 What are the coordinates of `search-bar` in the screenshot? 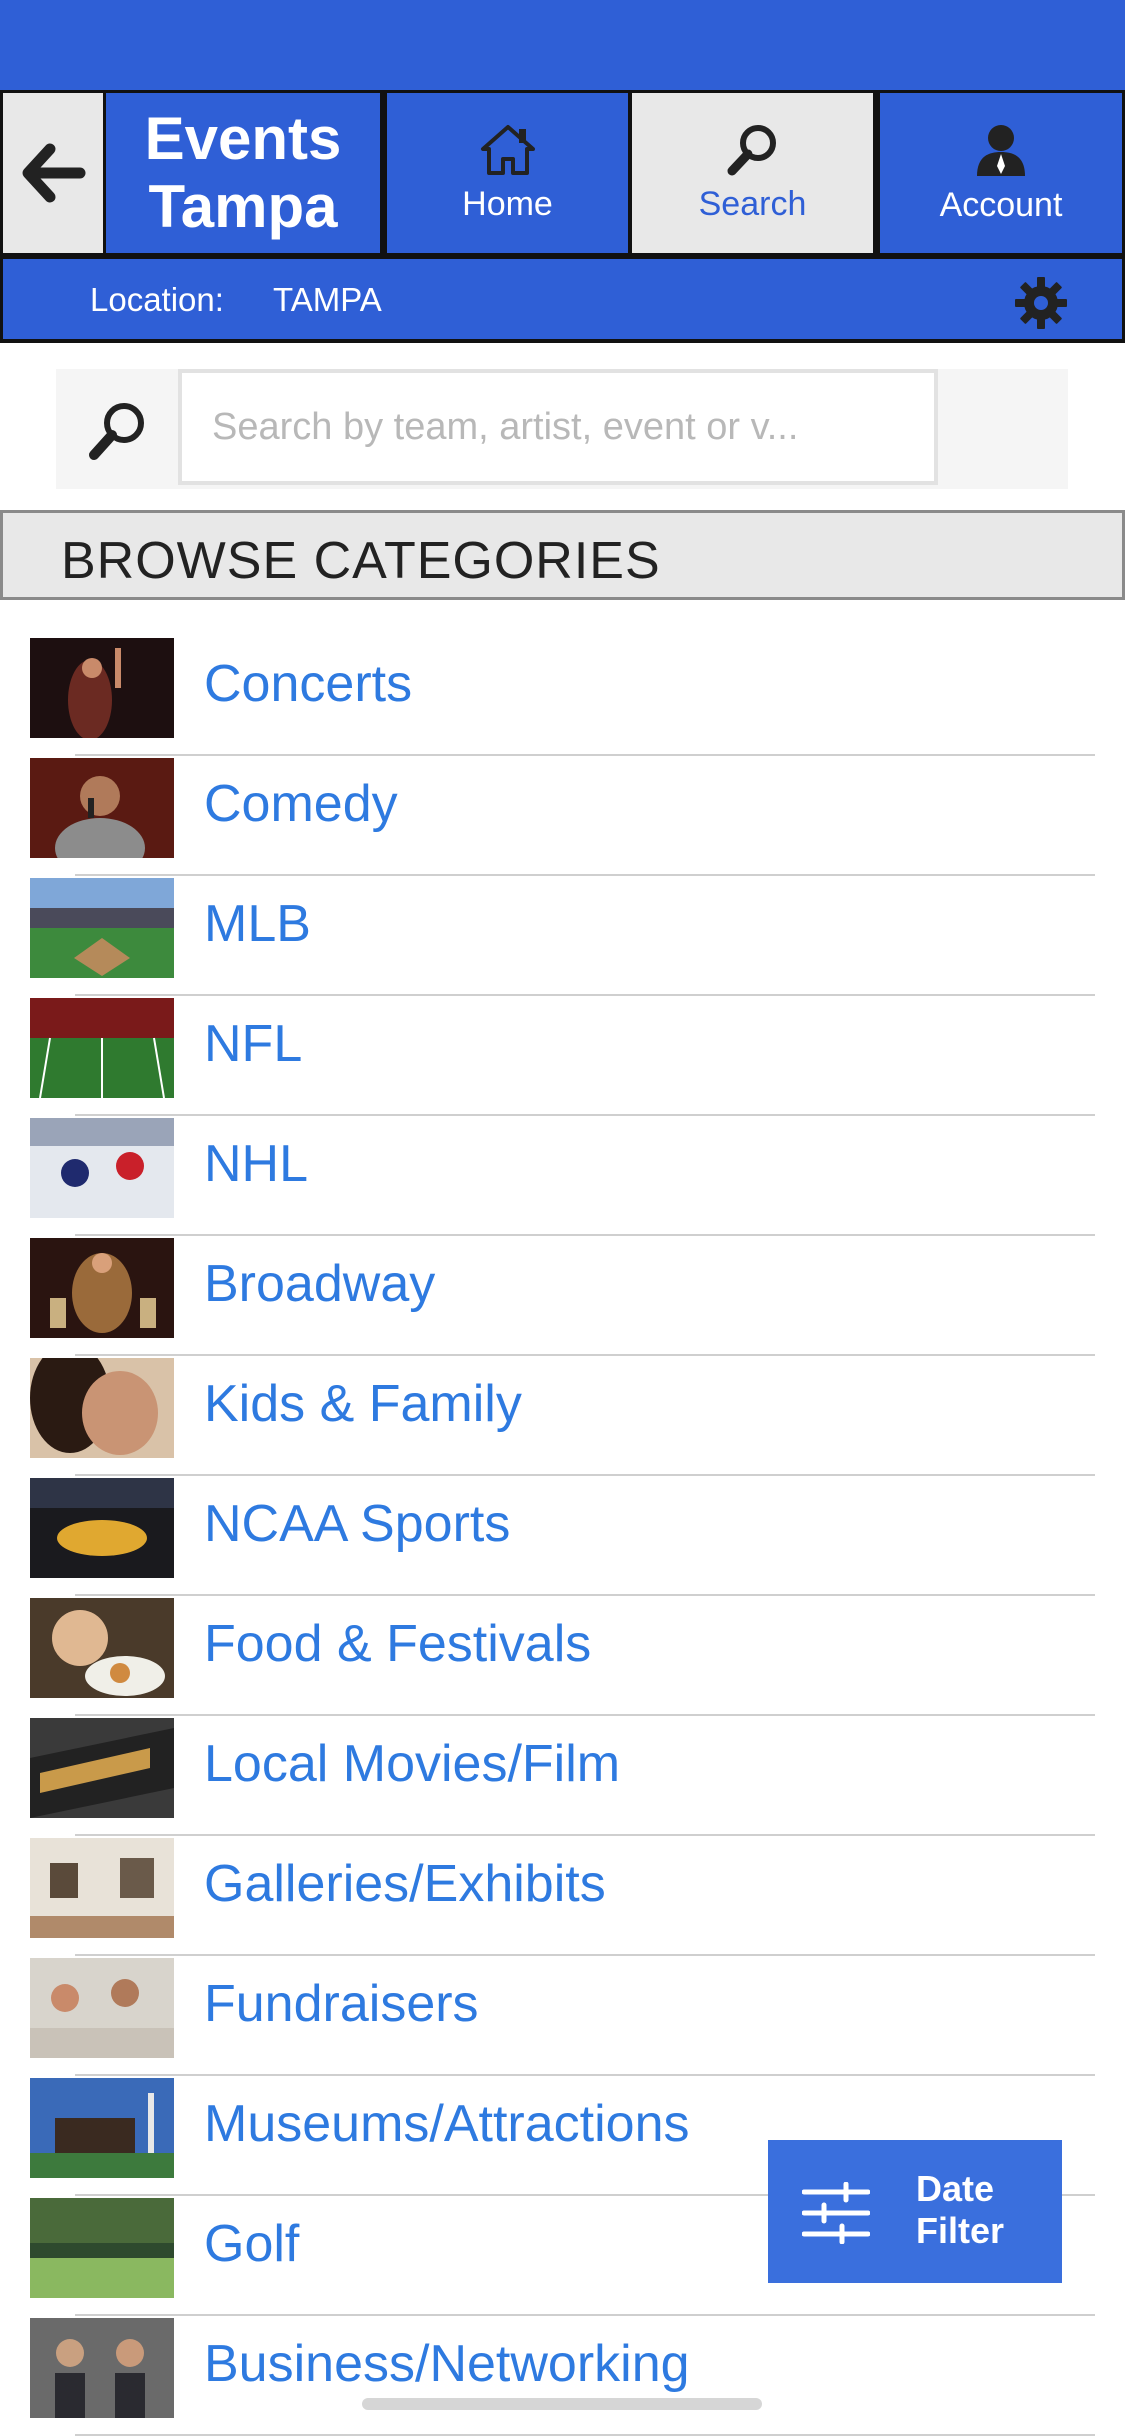 It's located at (562, 429).